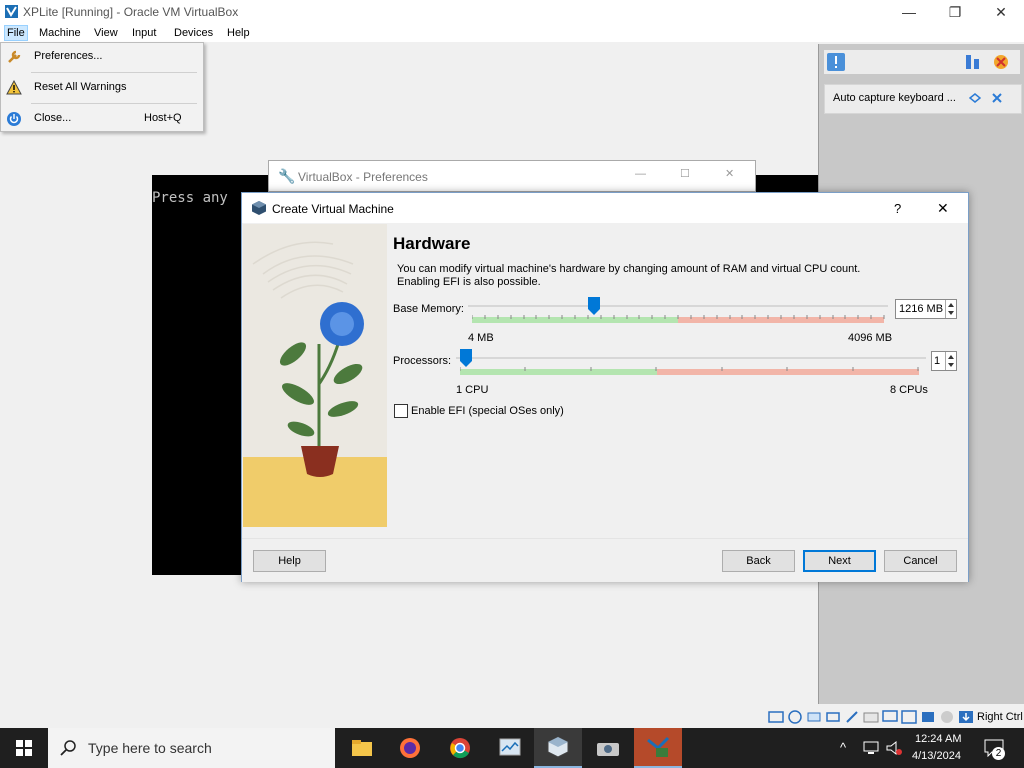 The image size is (1024, 768). What do you see at coordinates (936, 756) in the screenshot?
I see `clock-date: 4/13/2024` at bounding box center [936, 756].